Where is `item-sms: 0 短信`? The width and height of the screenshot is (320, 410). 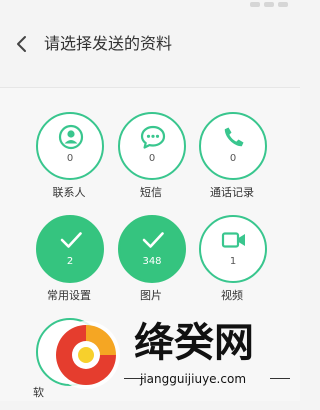
item-sms: 0 短信 is located at coordinates (155, 158).